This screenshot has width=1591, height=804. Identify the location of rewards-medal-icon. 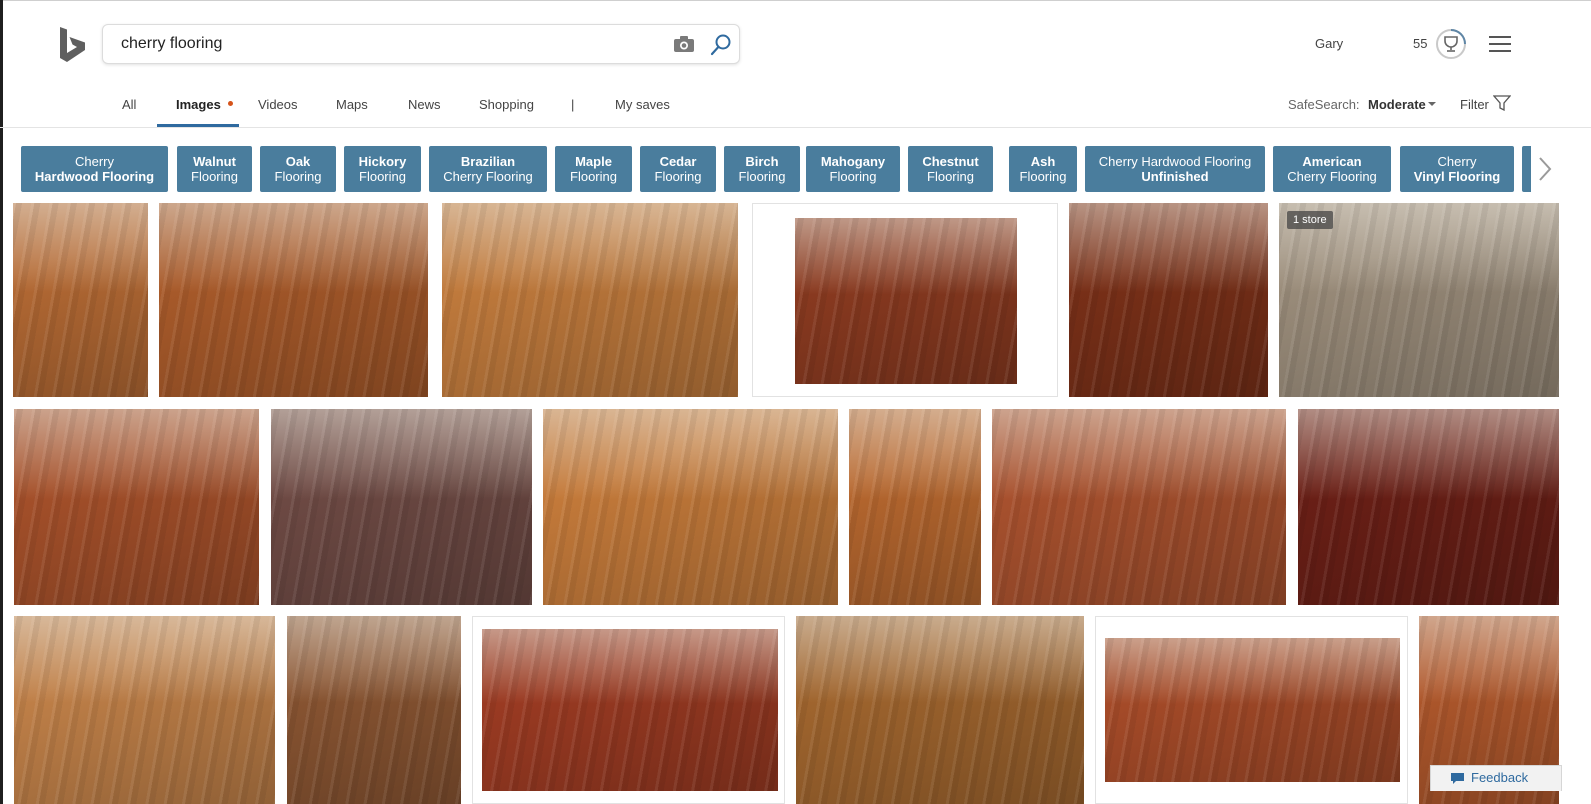
(1451, 44).